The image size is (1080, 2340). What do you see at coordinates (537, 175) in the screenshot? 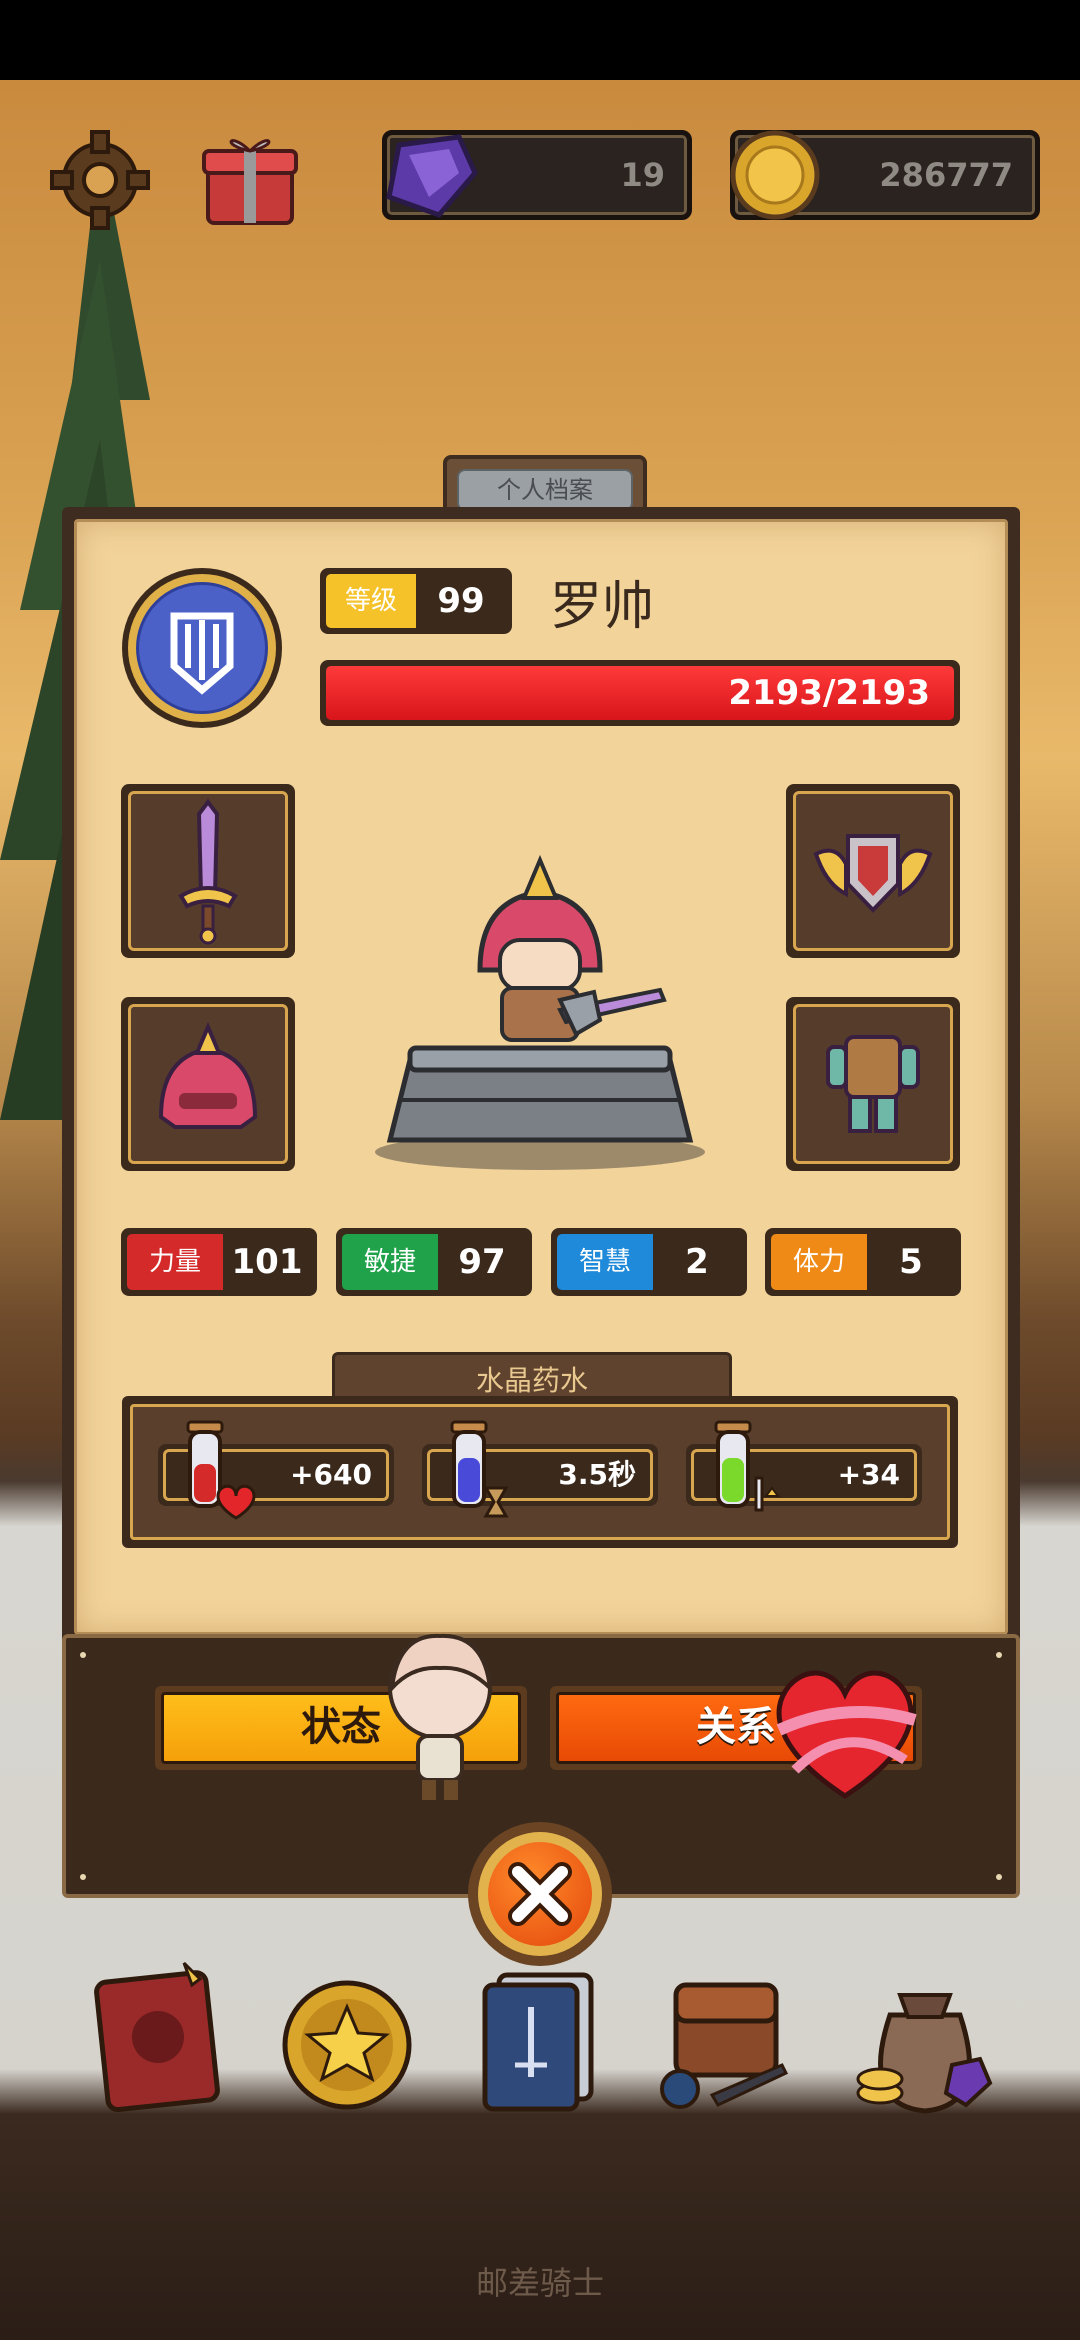
I see `gem-counter: 19` at bounding box center [537, 175].